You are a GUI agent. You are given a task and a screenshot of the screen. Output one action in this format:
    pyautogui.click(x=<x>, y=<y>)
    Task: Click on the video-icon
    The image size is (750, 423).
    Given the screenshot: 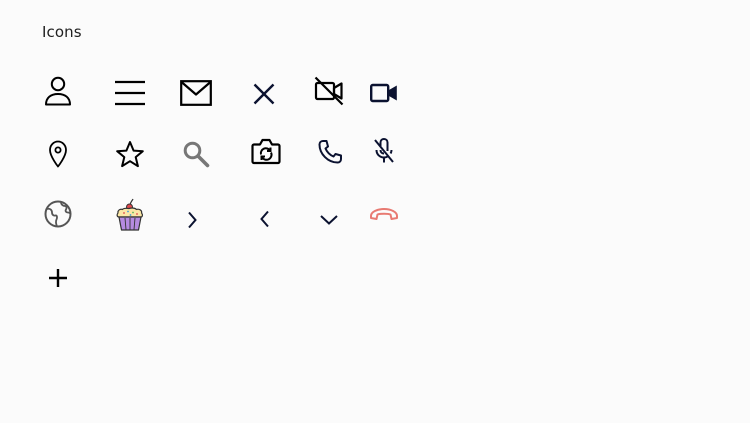 What is the action you would take?
    pyautogui.click(x=383, y=93)
    